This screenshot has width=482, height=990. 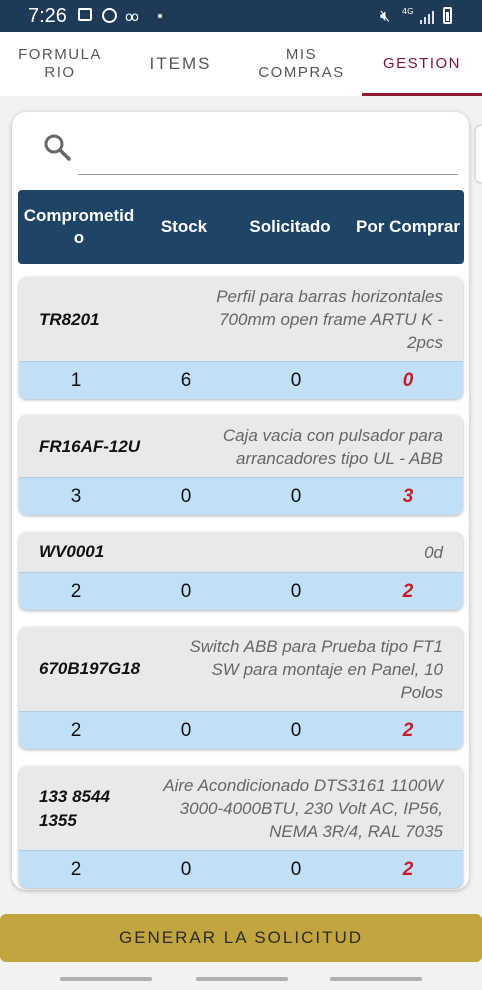 I want to click on header-stock: Stock, so click(x=184, y=226).